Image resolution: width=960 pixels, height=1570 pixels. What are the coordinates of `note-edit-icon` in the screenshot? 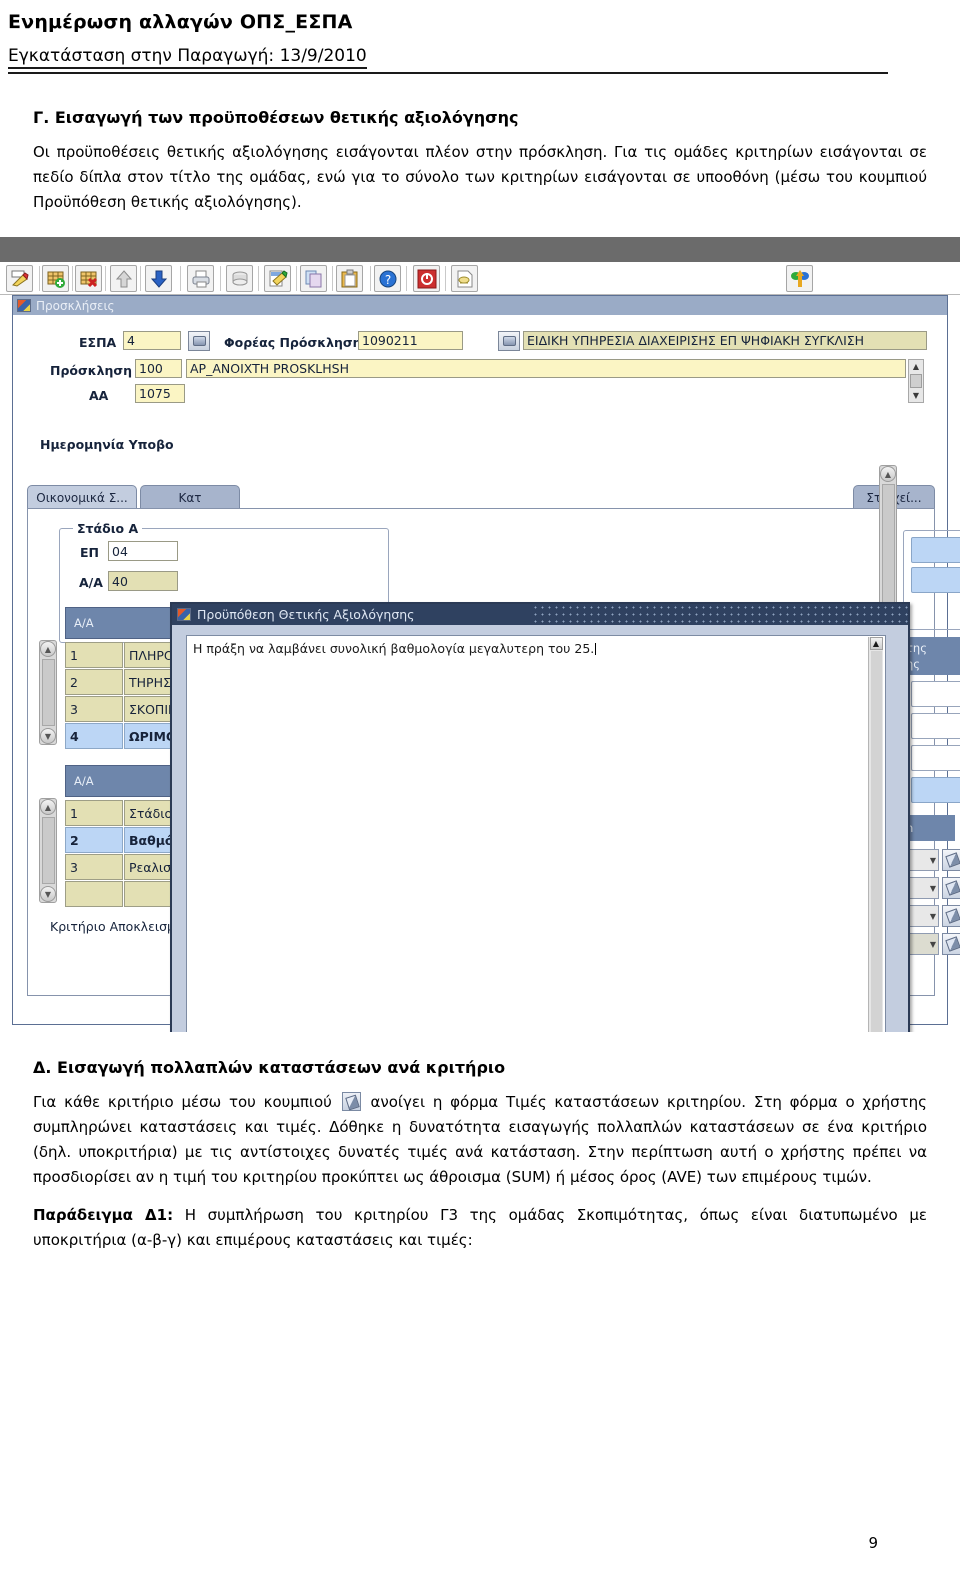 It's located at (277, 278).